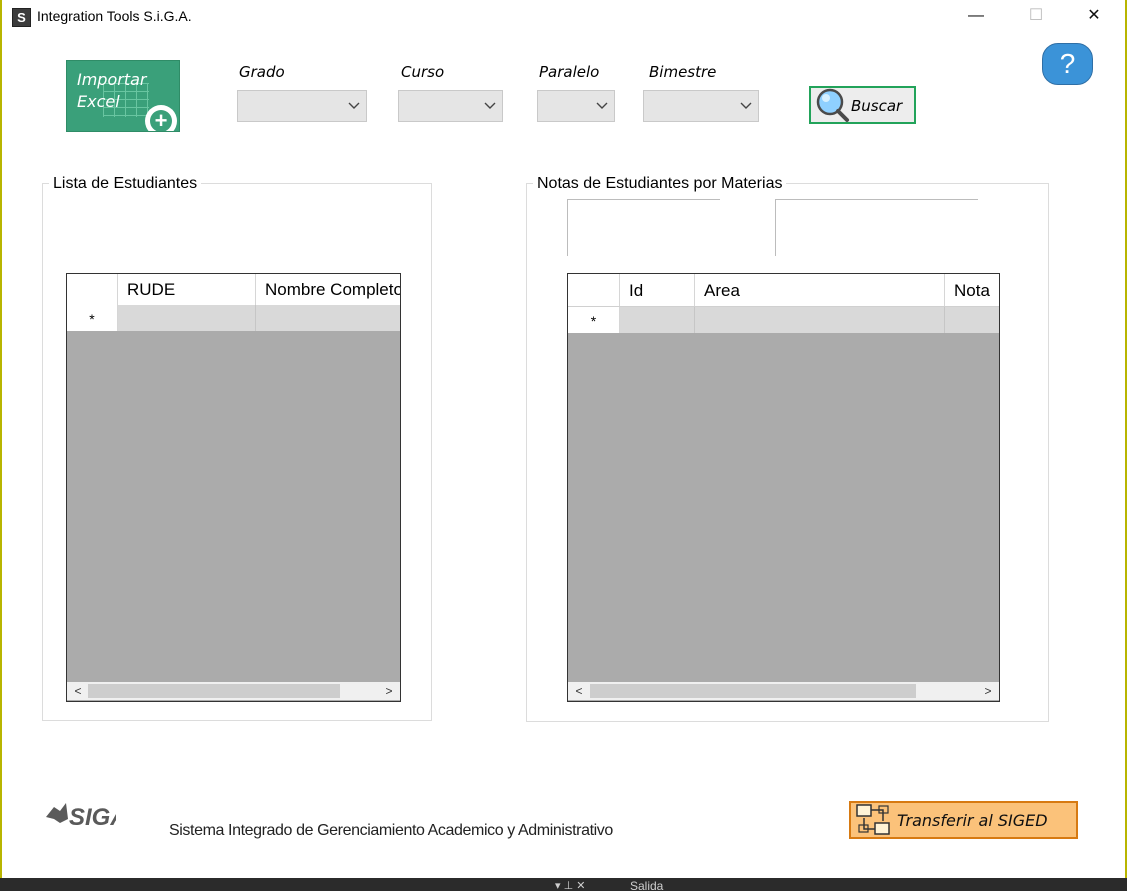  Describe the element at coordinates (302, 106) in the screenshot. I see `grado-select` at that location.